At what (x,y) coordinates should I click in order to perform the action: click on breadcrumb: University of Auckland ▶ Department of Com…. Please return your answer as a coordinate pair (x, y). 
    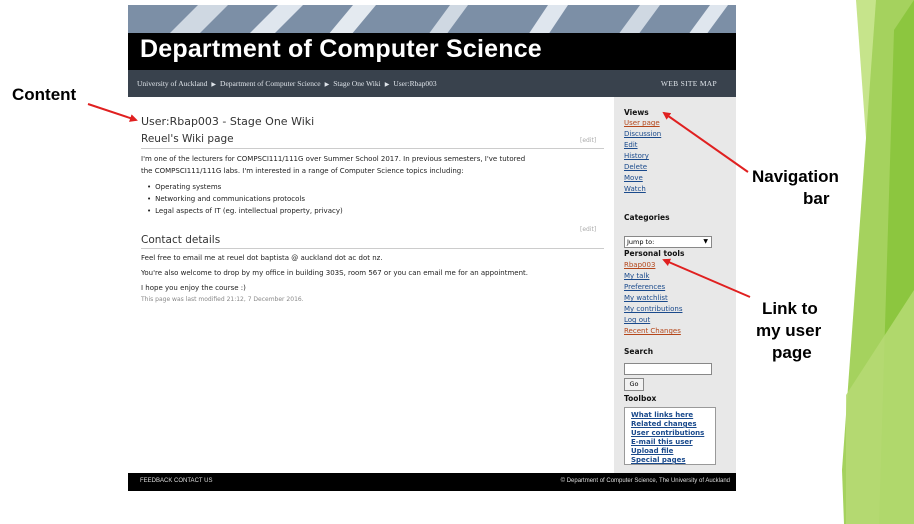
    Looking at the image, I should click on (287, 83).